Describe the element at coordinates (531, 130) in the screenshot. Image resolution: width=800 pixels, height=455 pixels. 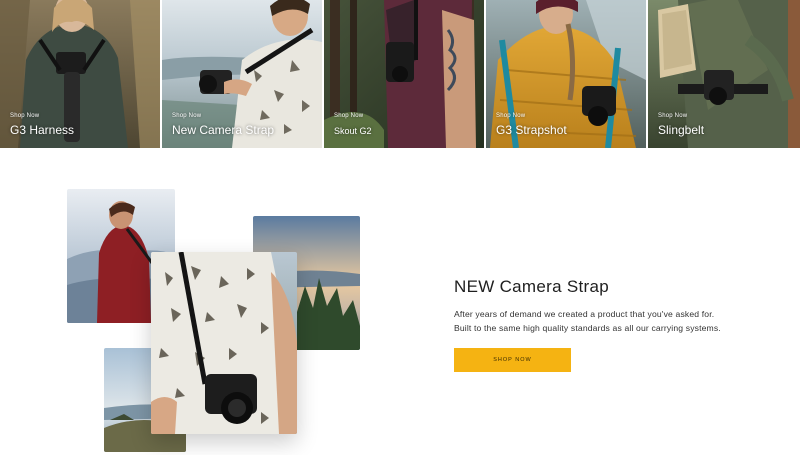
I see `tile-title: G3 Strapshot` at that location.